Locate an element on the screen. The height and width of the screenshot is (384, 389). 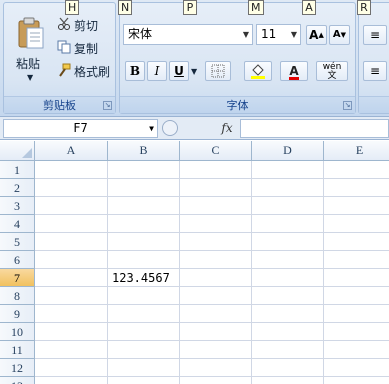
font-name-dropdown: 宋体 ▼ is located at coordinates (188, 34).